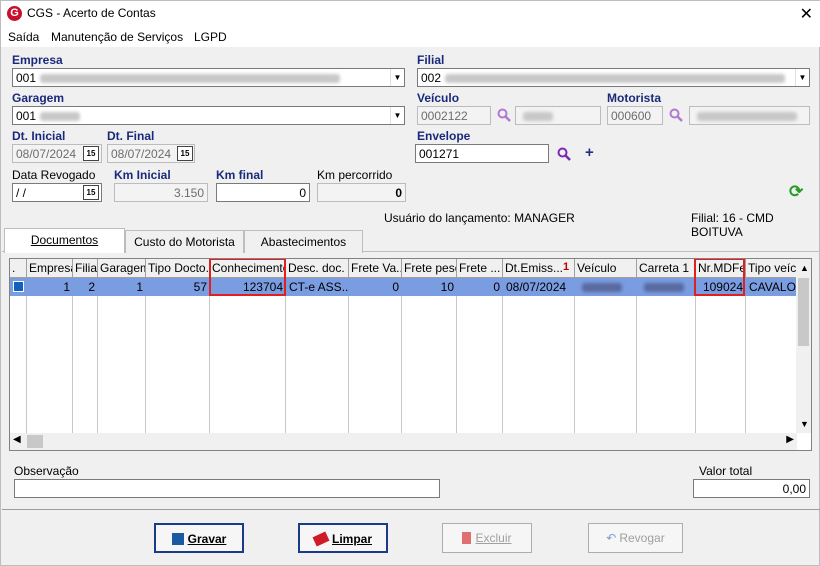  Describe the element at coordinates (806, 14) in the screenshot. I see `close-icon: ✕` at that location.